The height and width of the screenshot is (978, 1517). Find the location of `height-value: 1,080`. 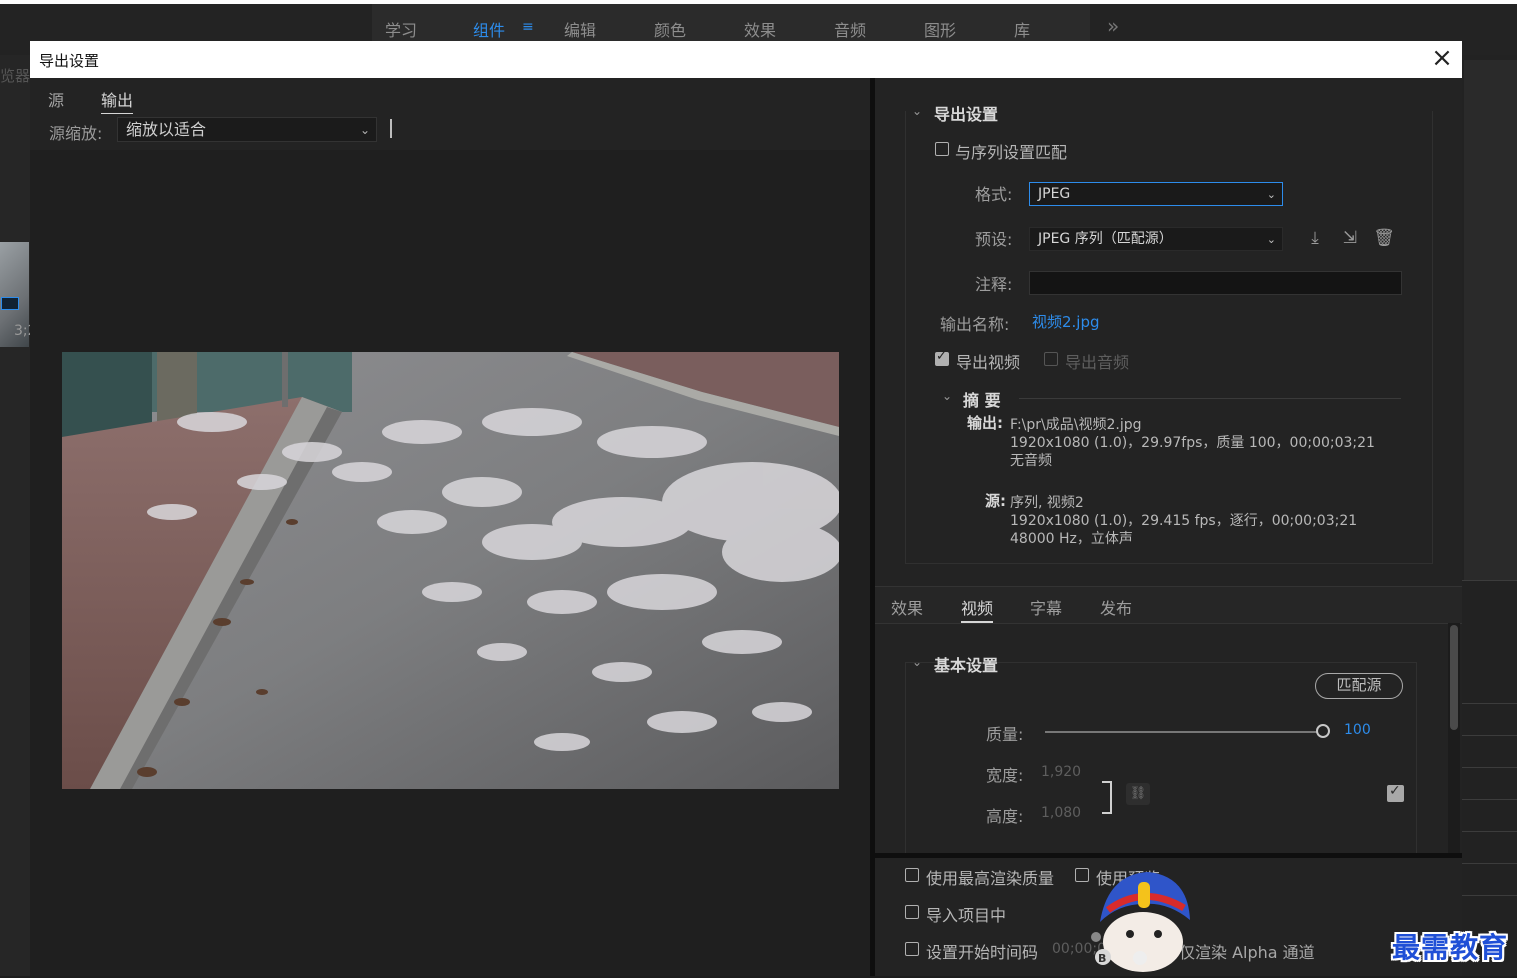

height-value: 1,080 is located at coordinates (1061, 813).